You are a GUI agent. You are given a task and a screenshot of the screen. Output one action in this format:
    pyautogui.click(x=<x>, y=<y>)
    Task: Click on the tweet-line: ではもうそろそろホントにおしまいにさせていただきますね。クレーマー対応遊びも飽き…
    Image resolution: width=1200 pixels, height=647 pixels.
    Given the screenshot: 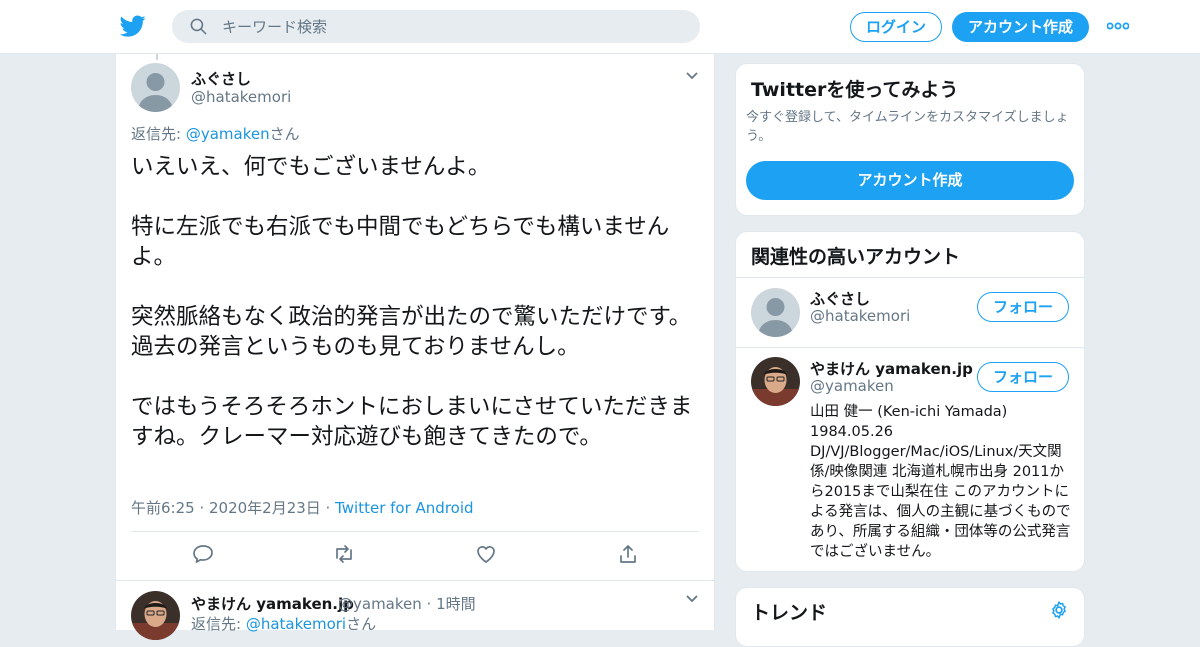 What is the action you would take?
    pyautogui.click(x=412, y=422)
    